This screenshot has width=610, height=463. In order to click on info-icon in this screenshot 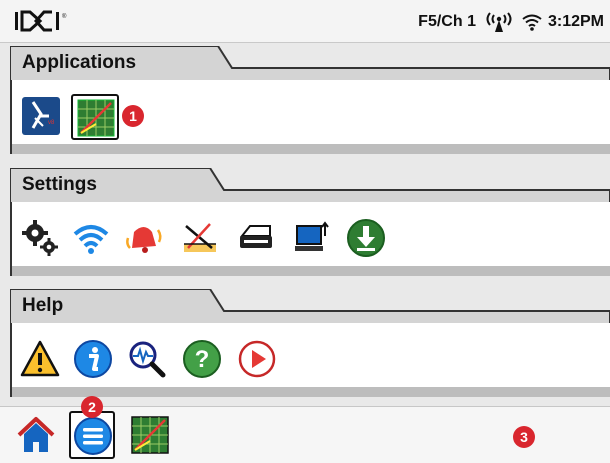, I will do `click(93, 359)`.